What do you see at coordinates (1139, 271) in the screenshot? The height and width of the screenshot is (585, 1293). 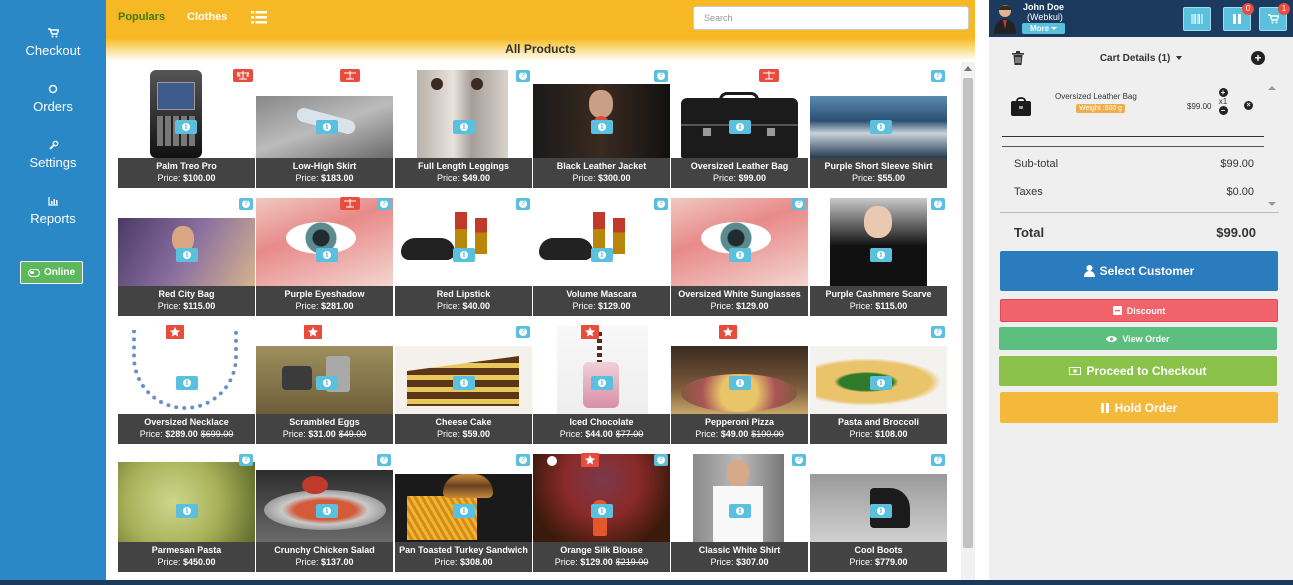 I see `select-customer-button: Select Customer` at bounding box center [1139, 271].